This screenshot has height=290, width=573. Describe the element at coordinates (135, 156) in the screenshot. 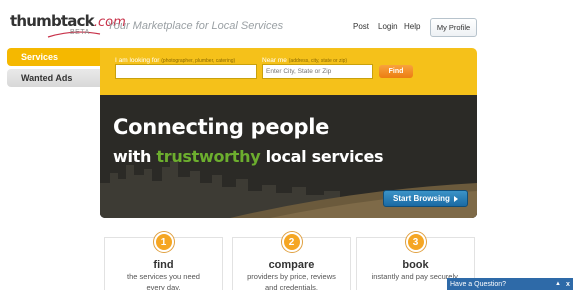

I see `hero-headline-pre: with` at that location.